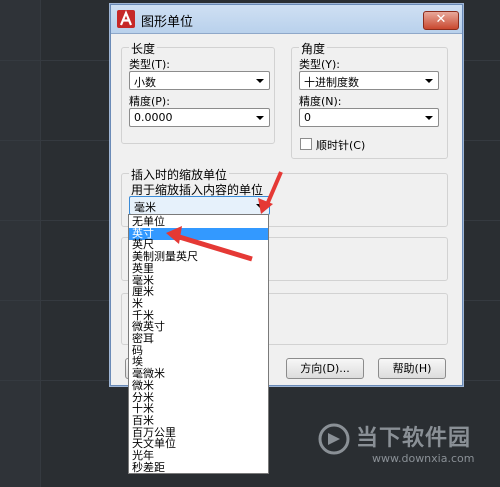 This screenshot has width=500, height=487. What do you see at coordinates (412, 368) in the screenshot?
I see `help-button: 帮助(H)` at bounding box center [412, 368].